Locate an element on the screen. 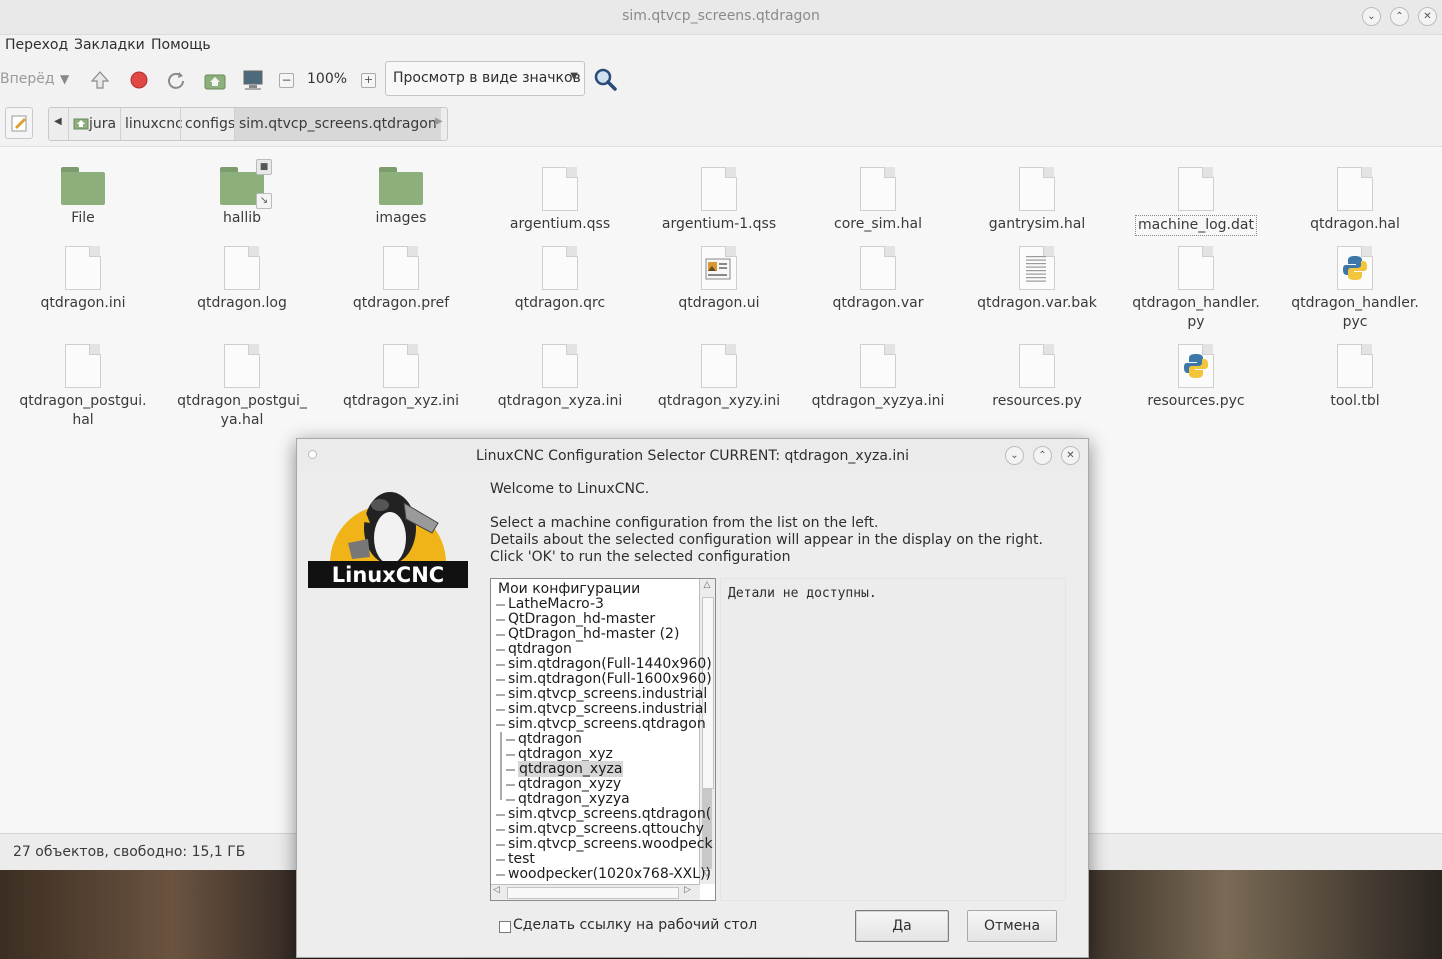 This screenshot has height=959, width=1442. maximize-button: ⌃ is located at coordinates (1399, 16).